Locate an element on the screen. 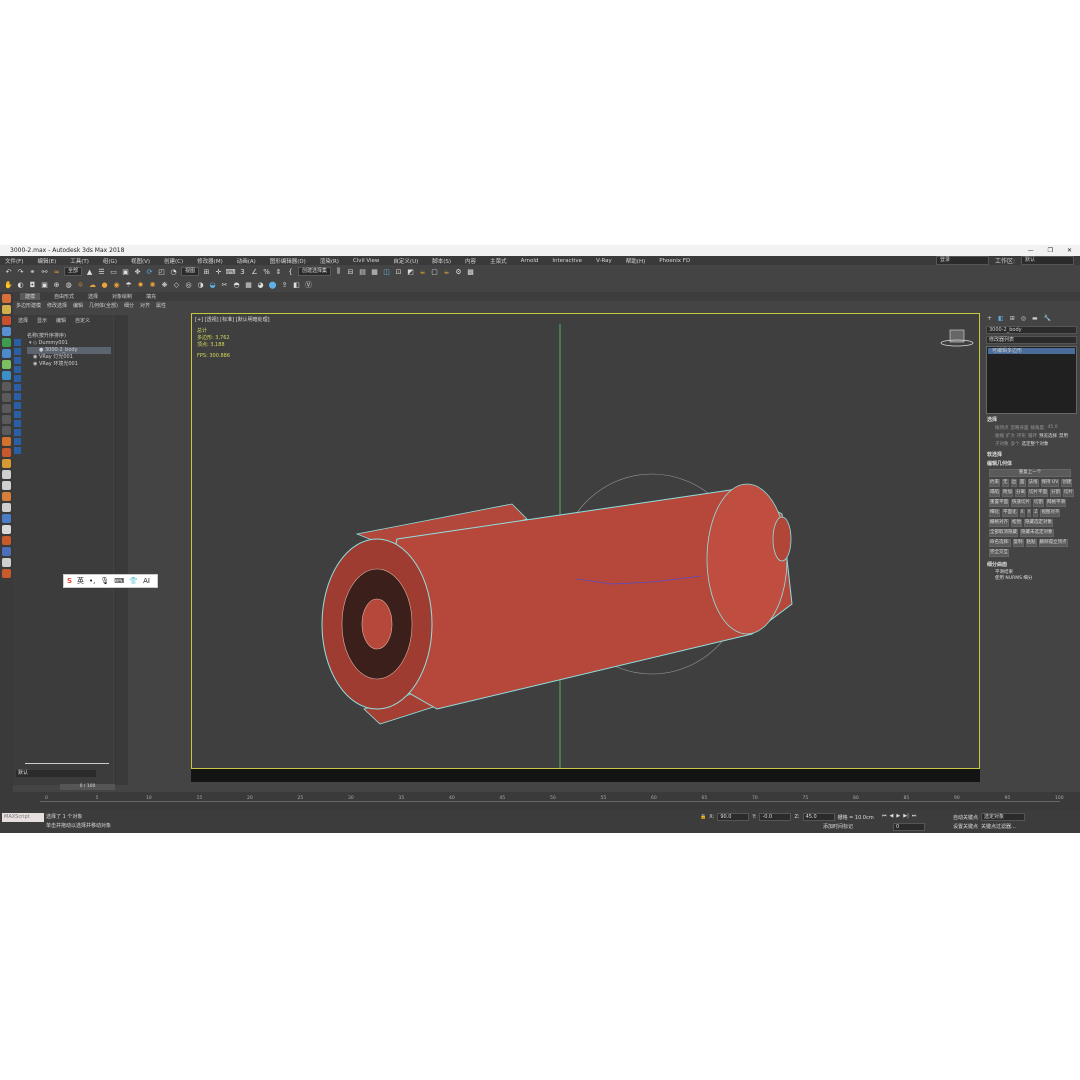  named-selection-dropdown: 创建选择集 is located at coordinates (315, 271).